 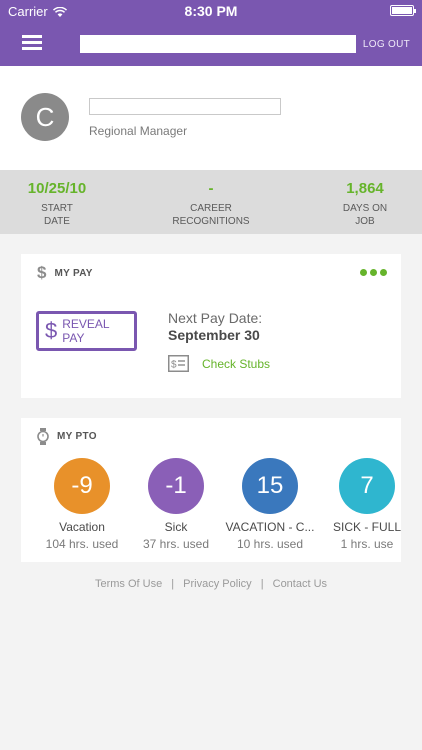 I want to click on more-options-button, so click(x=373, y=272).